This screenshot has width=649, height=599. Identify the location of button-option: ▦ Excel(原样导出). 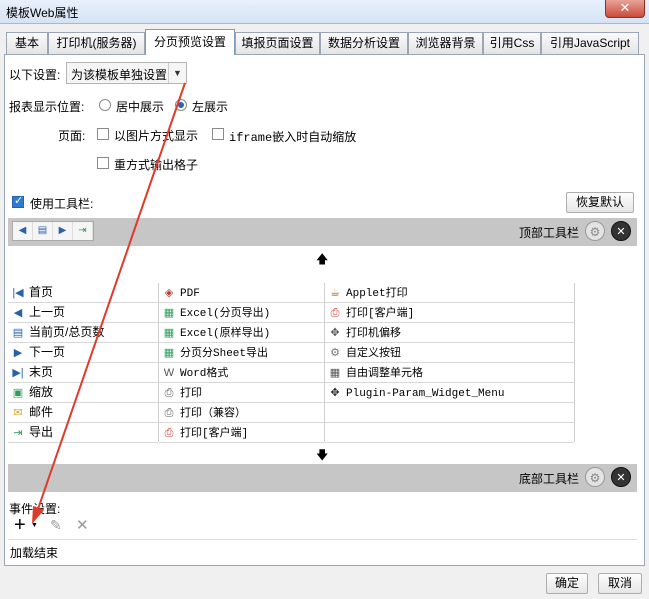
(241, 333).